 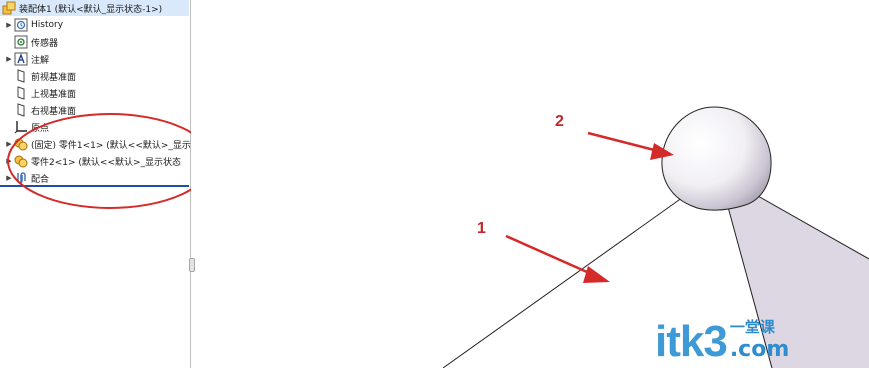 What do you see at coordinates (691, 341) in the screenshot?
I see `watermark-text: itk3` at bounding box center [691, 341].